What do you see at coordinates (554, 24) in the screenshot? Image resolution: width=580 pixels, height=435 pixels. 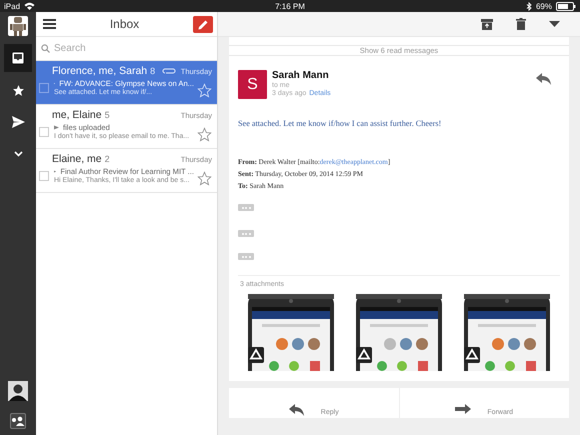 I see `dropdown-icon` at bounding box center [554, 24].